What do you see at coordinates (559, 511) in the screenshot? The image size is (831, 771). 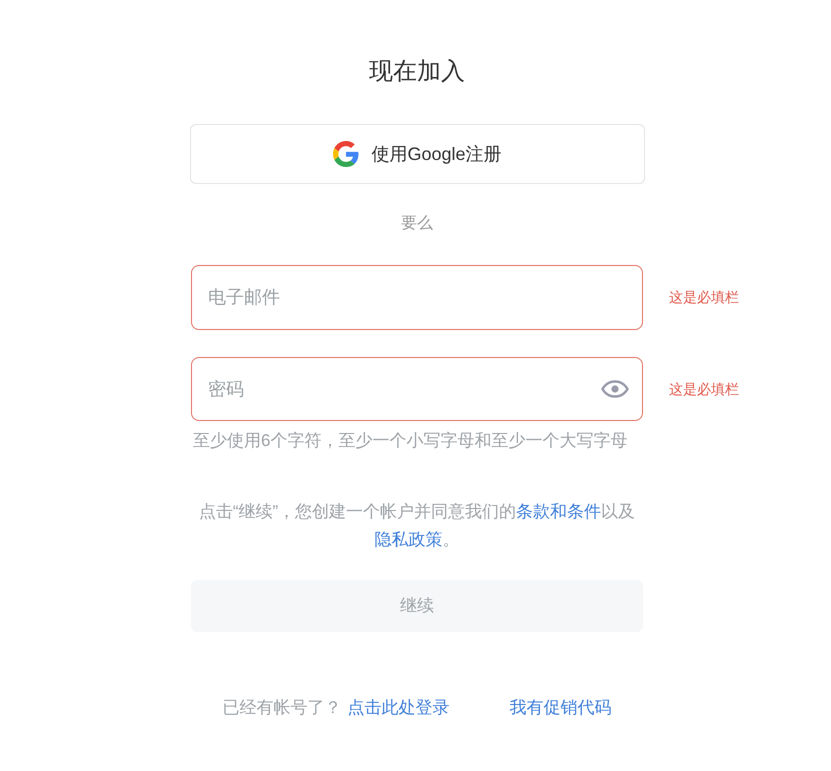 I see `terms-link: 条款和条件` at bounding box center [559, 511].